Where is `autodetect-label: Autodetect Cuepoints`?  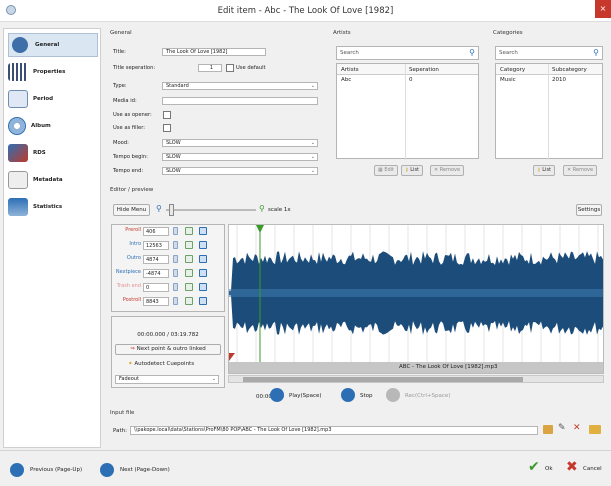
autodetect-label: Autodetect Cuepoints is located at coordinates (164, 364).